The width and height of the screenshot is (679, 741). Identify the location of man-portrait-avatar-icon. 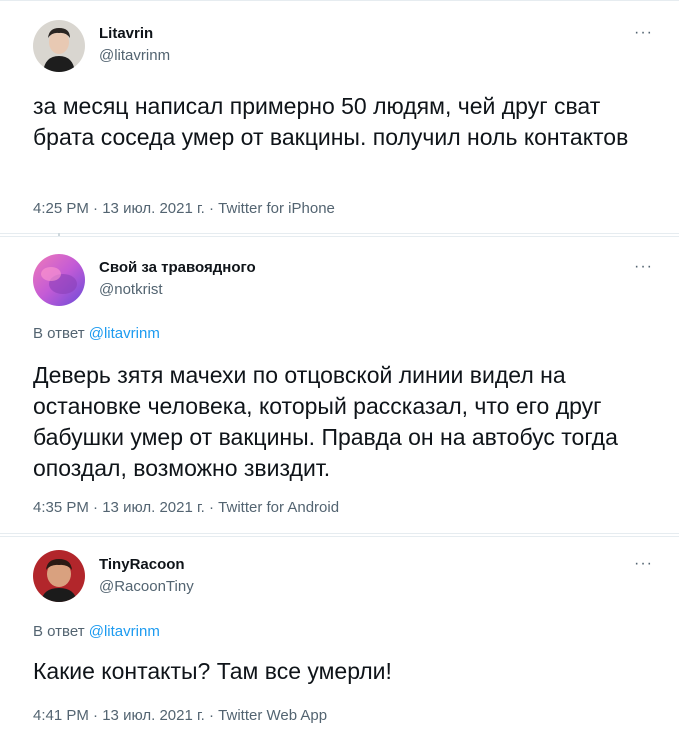
(59, 46).